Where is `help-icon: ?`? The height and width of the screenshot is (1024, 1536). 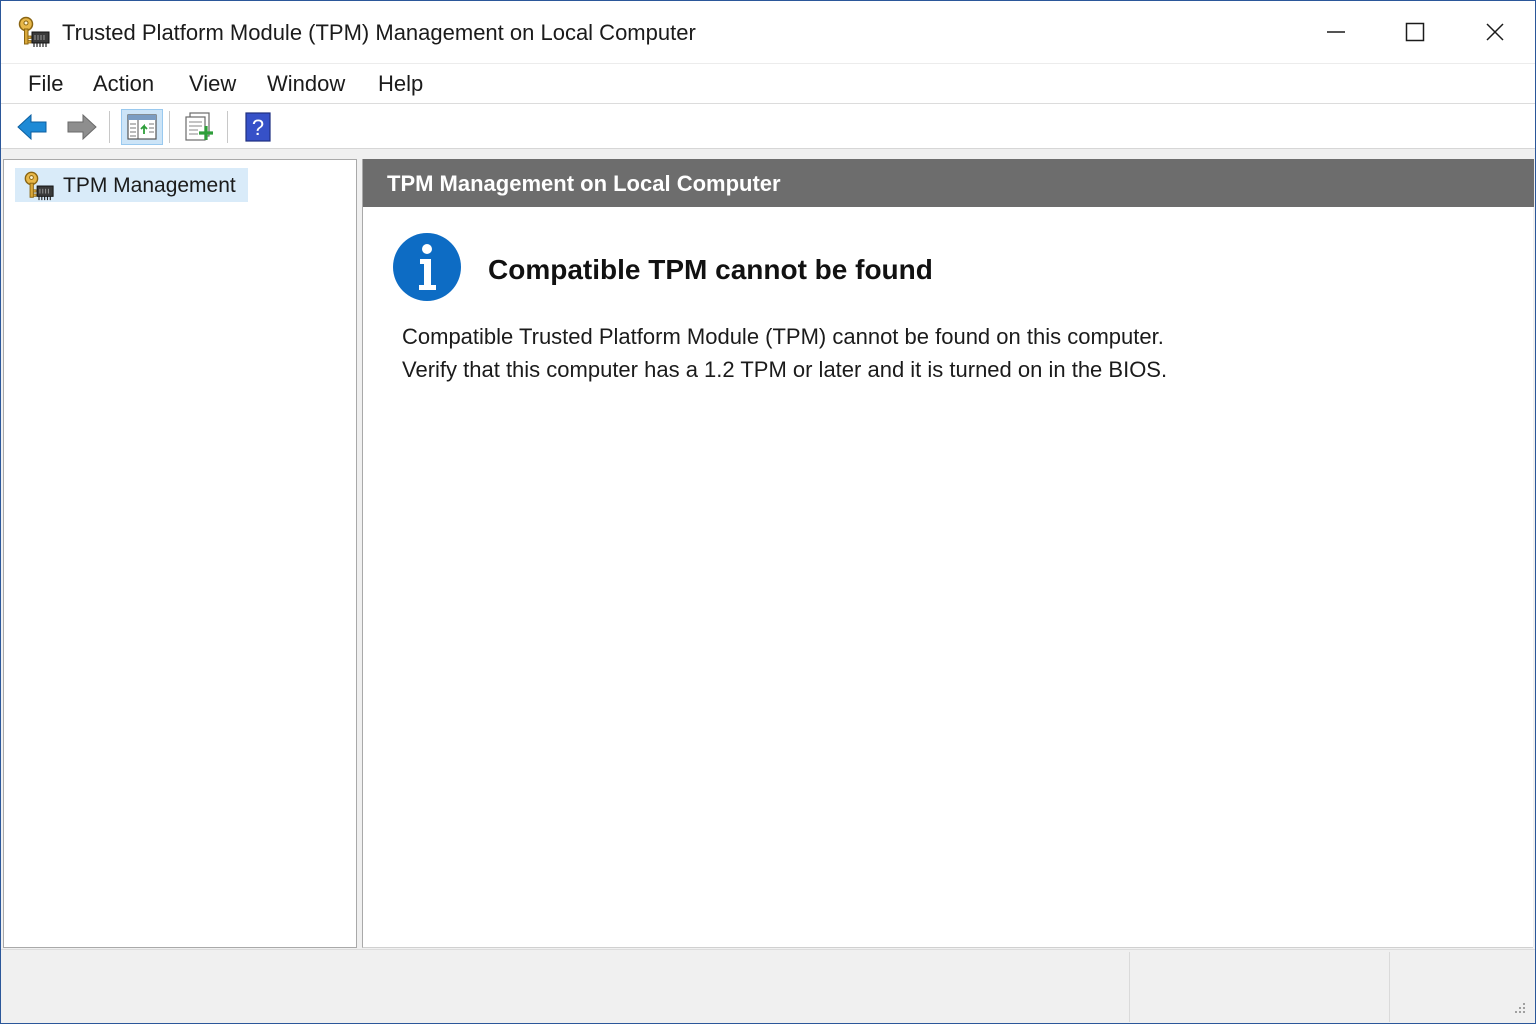
help-icon: ? is located at coordinates (258, 127).